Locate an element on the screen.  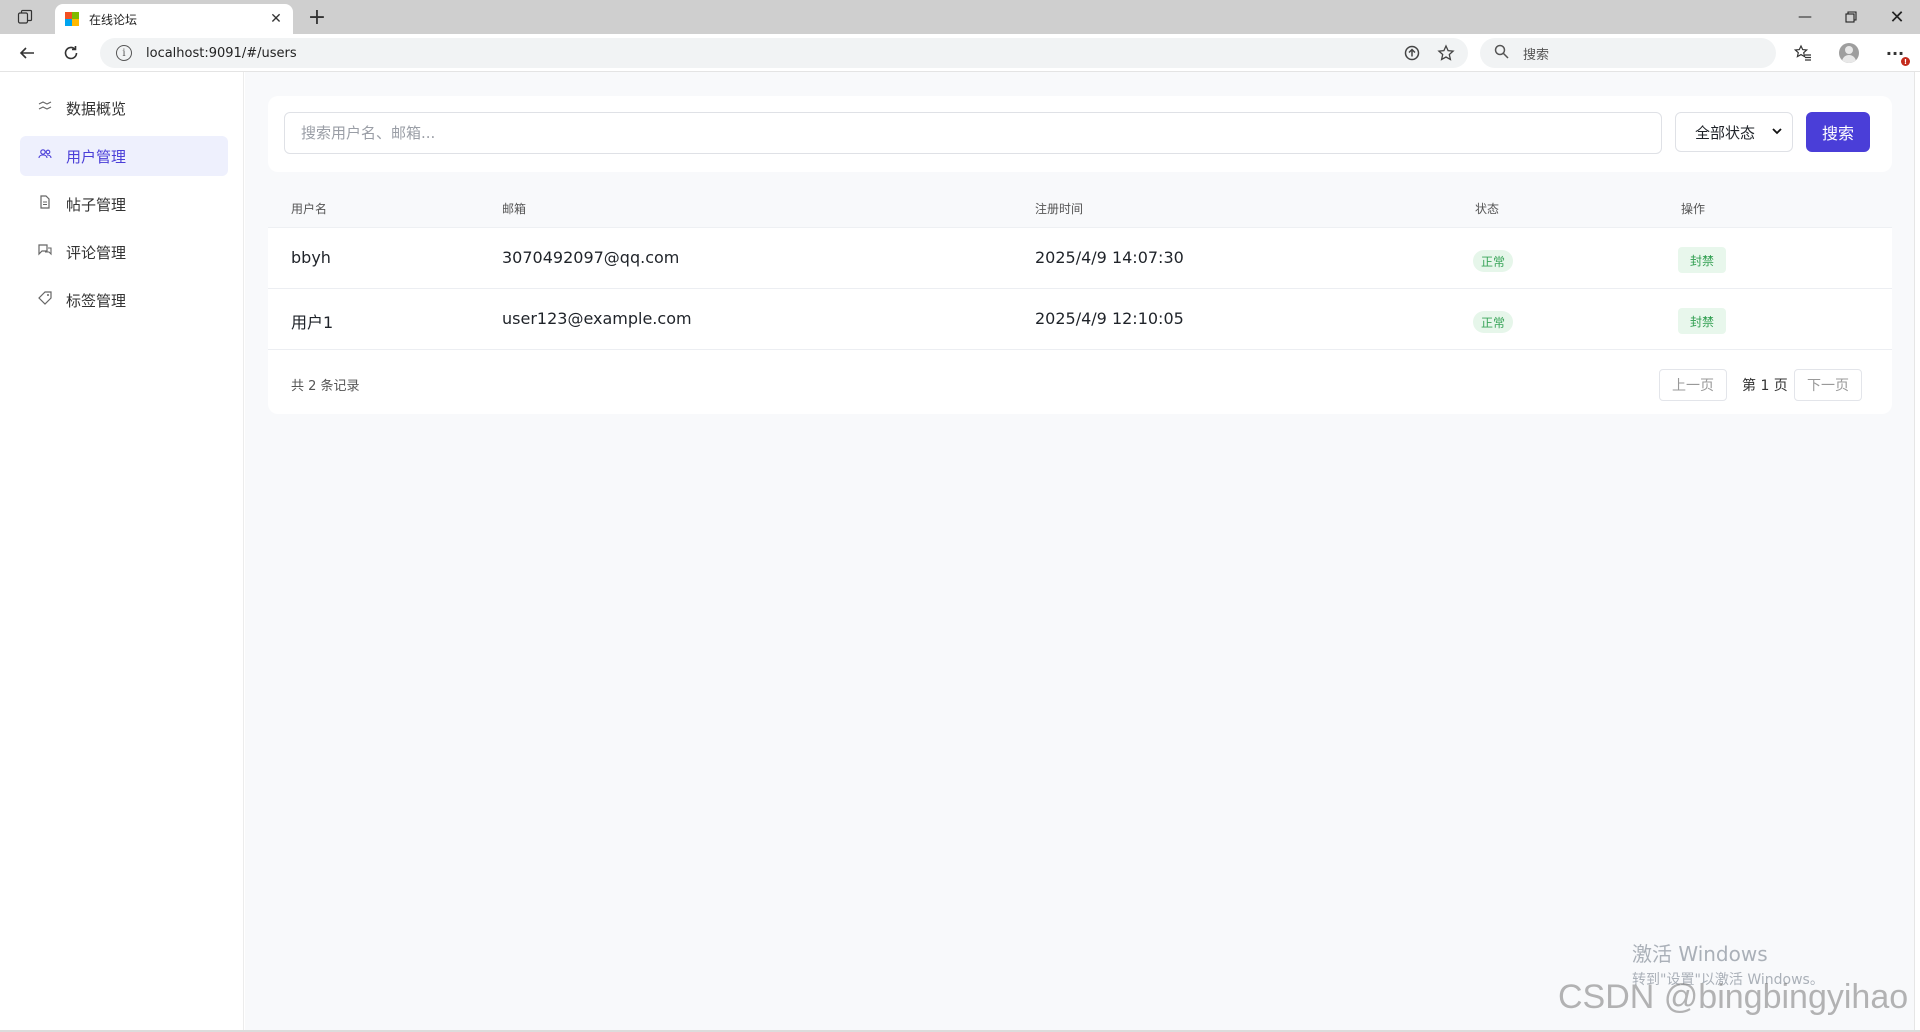
tag-icon is located at coordinates (45, 300).